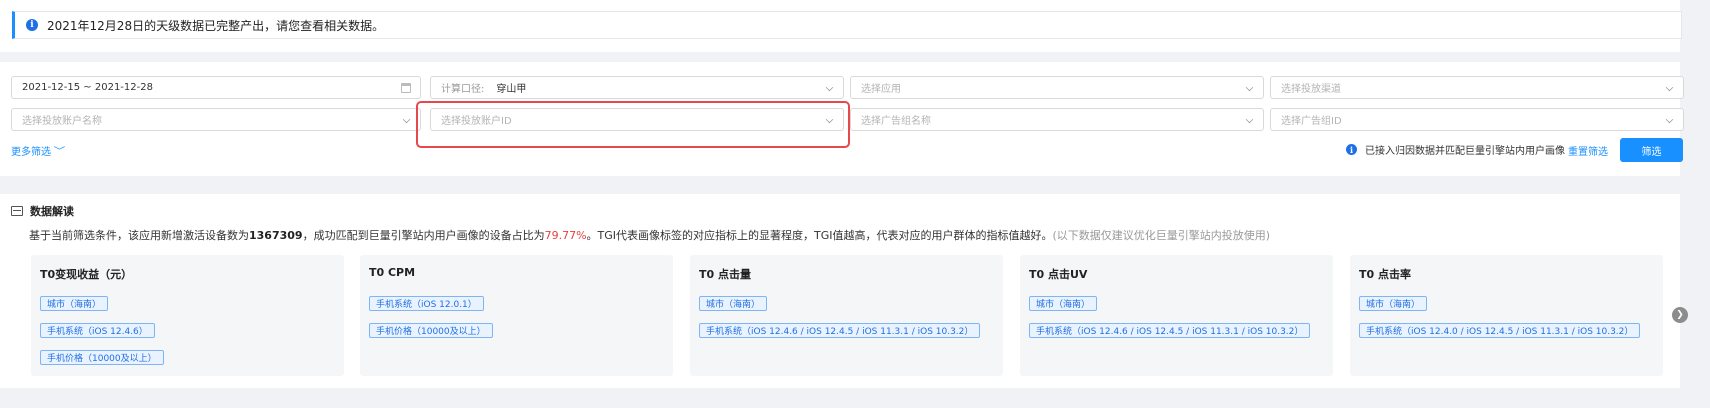  What do you see at coordinates (276, 235) in the screenshot?
I see `device-count: 1367309` at bounding box center [276, 235].